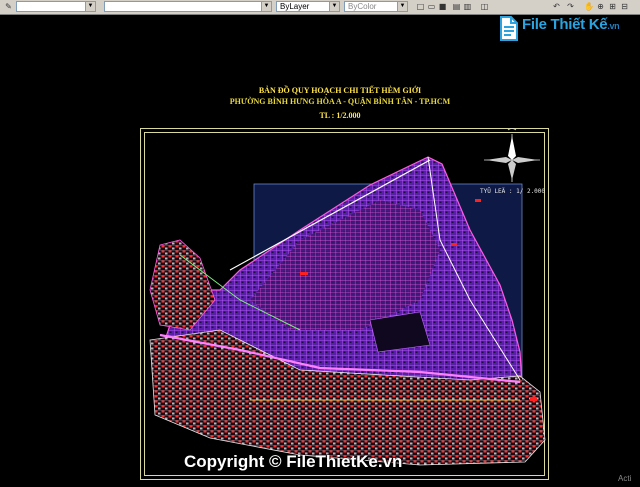 This screenshot has width=640, height=487. Describe the element at coordinates (512, 155) in the screenshot. I see `north-arrow-icon` at that location.